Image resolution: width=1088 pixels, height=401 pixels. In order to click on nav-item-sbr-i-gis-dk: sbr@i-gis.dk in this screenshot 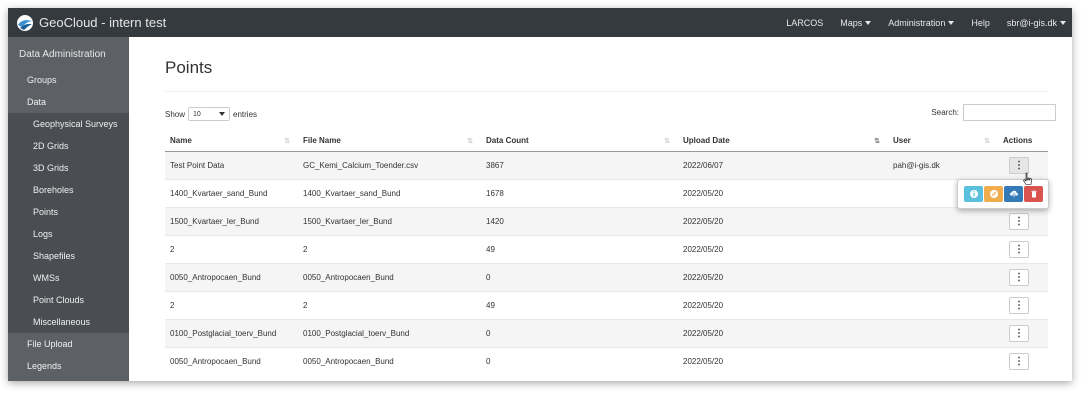, I will do `click(1036, 23)`.